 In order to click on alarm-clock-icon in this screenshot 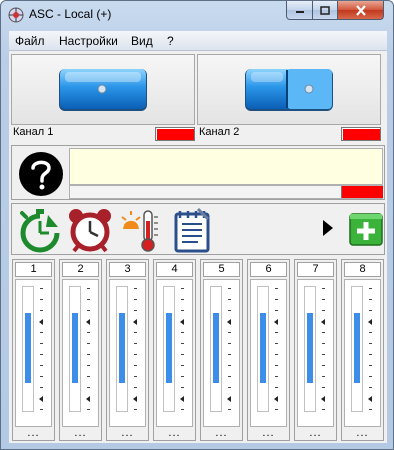, I will do `click(90, 230)`.